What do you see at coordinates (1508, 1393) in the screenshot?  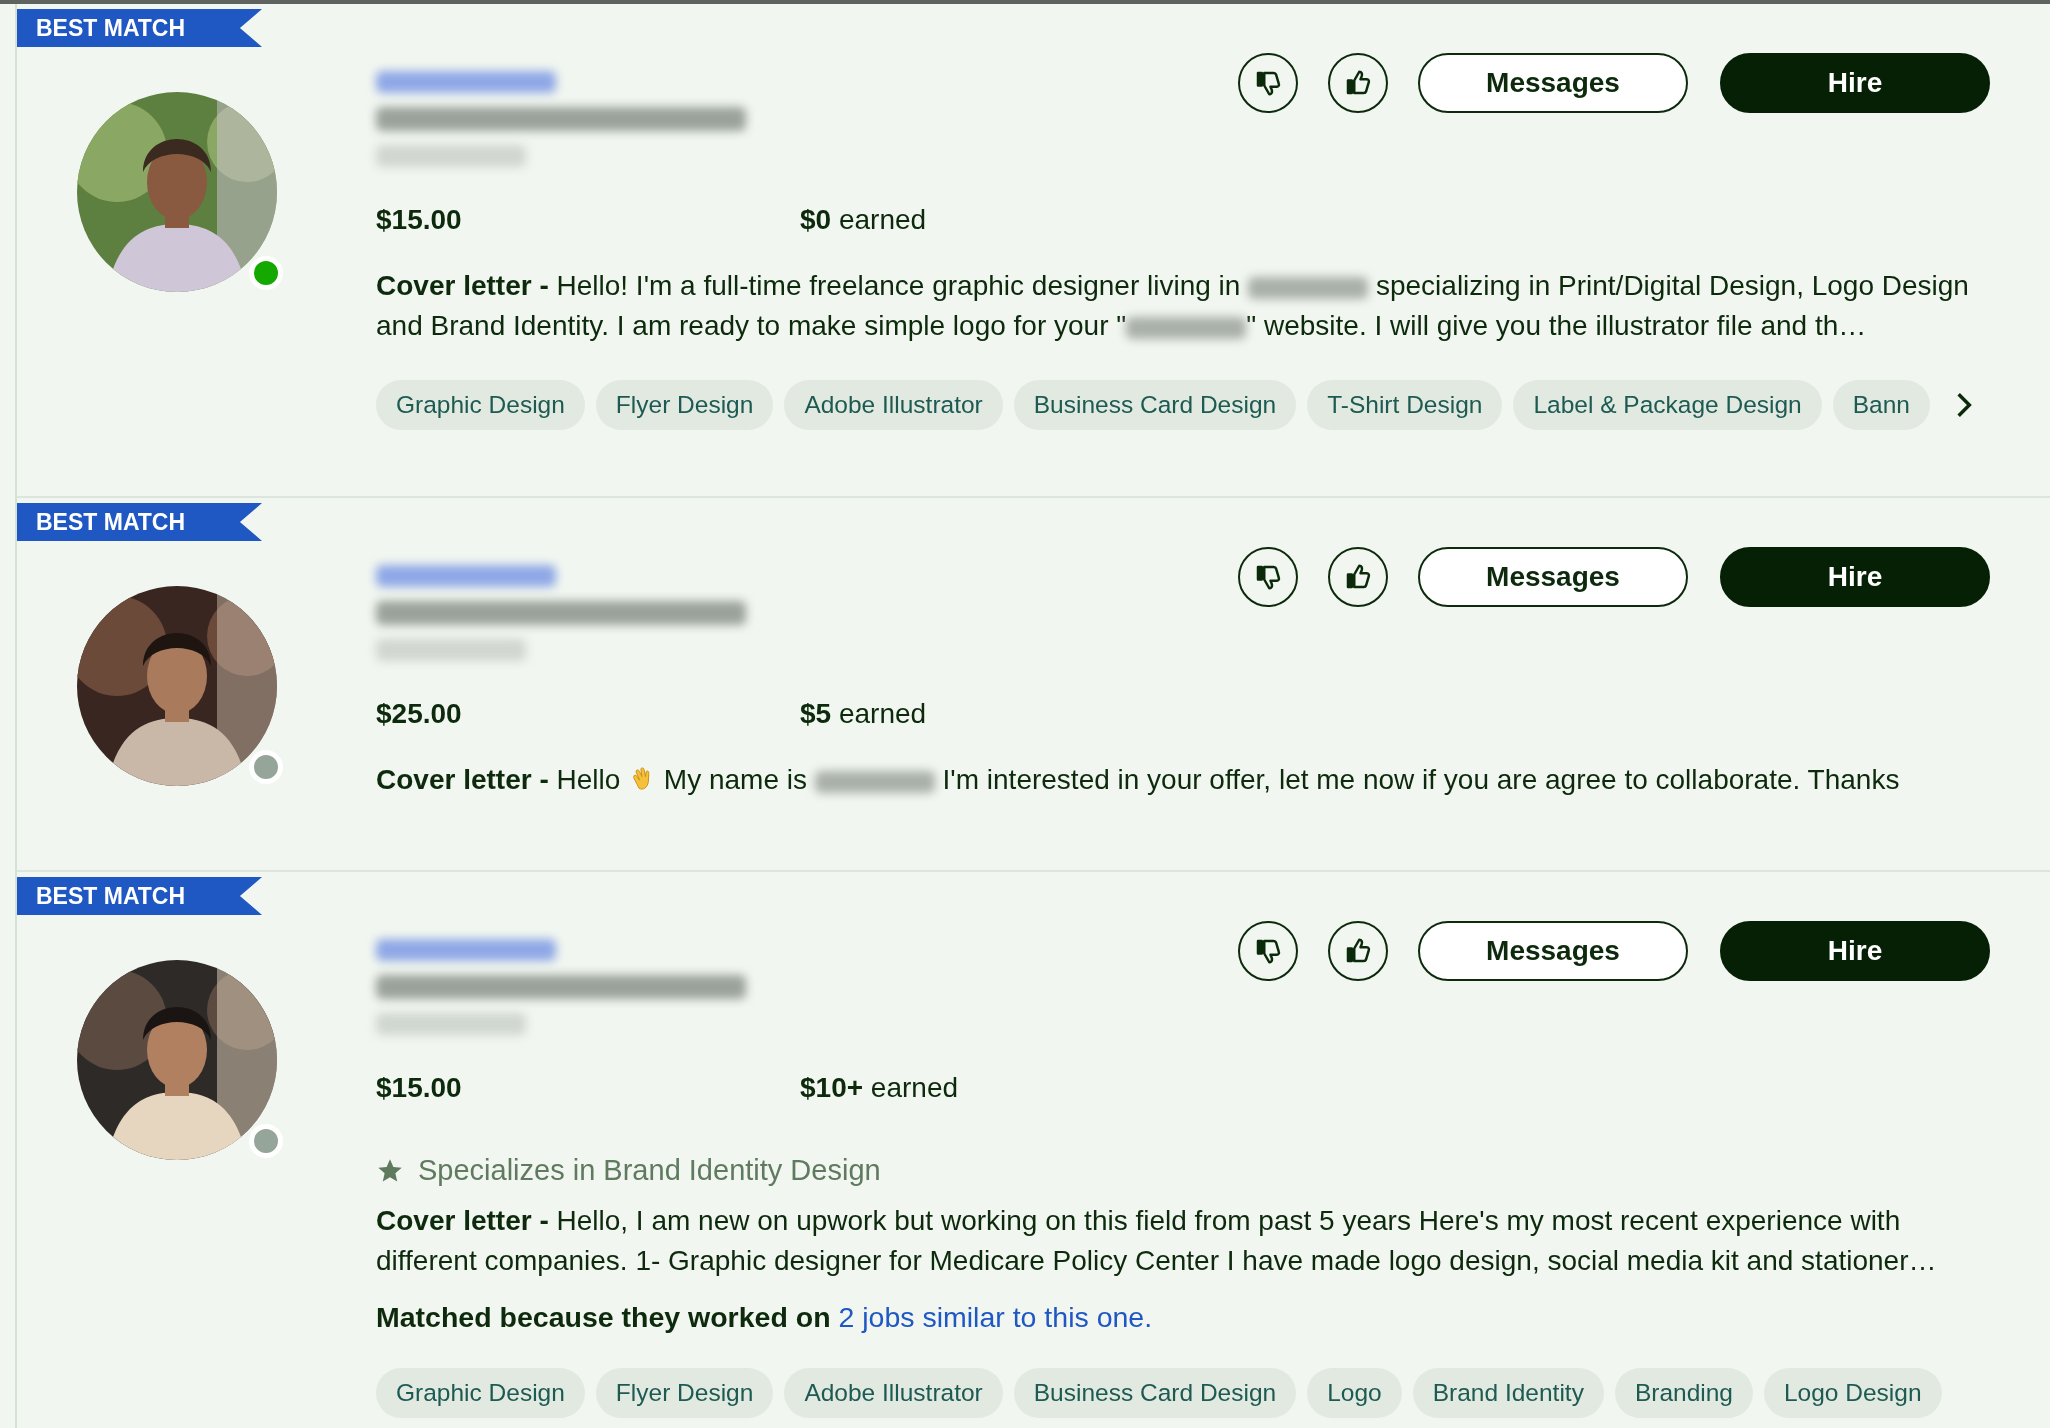 I see `skill-tag: Brand Identity` at bounding box center [1508, 1393].